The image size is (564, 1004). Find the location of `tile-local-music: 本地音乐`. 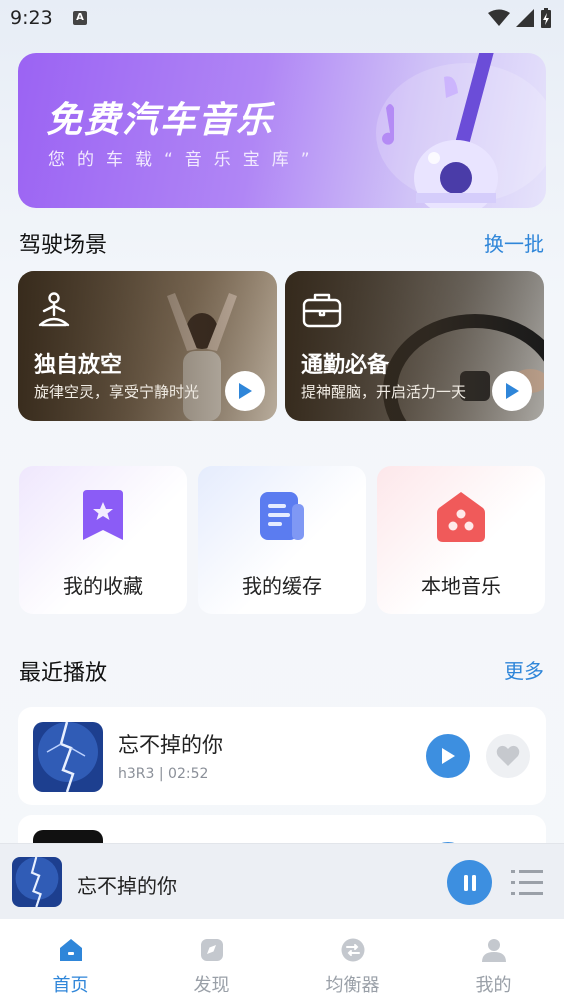

tile-local-music: 本地音乐 is located at coordinates (461, 540).